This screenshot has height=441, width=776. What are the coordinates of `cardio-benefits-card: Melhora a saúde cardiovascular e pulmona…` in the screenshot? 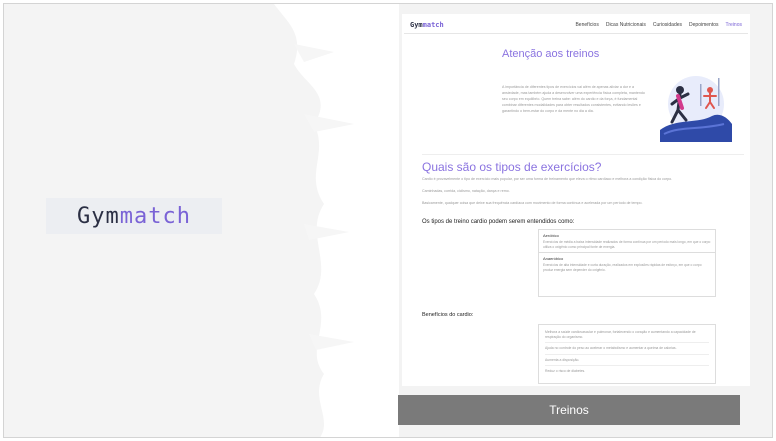 It's located at (627, 354).